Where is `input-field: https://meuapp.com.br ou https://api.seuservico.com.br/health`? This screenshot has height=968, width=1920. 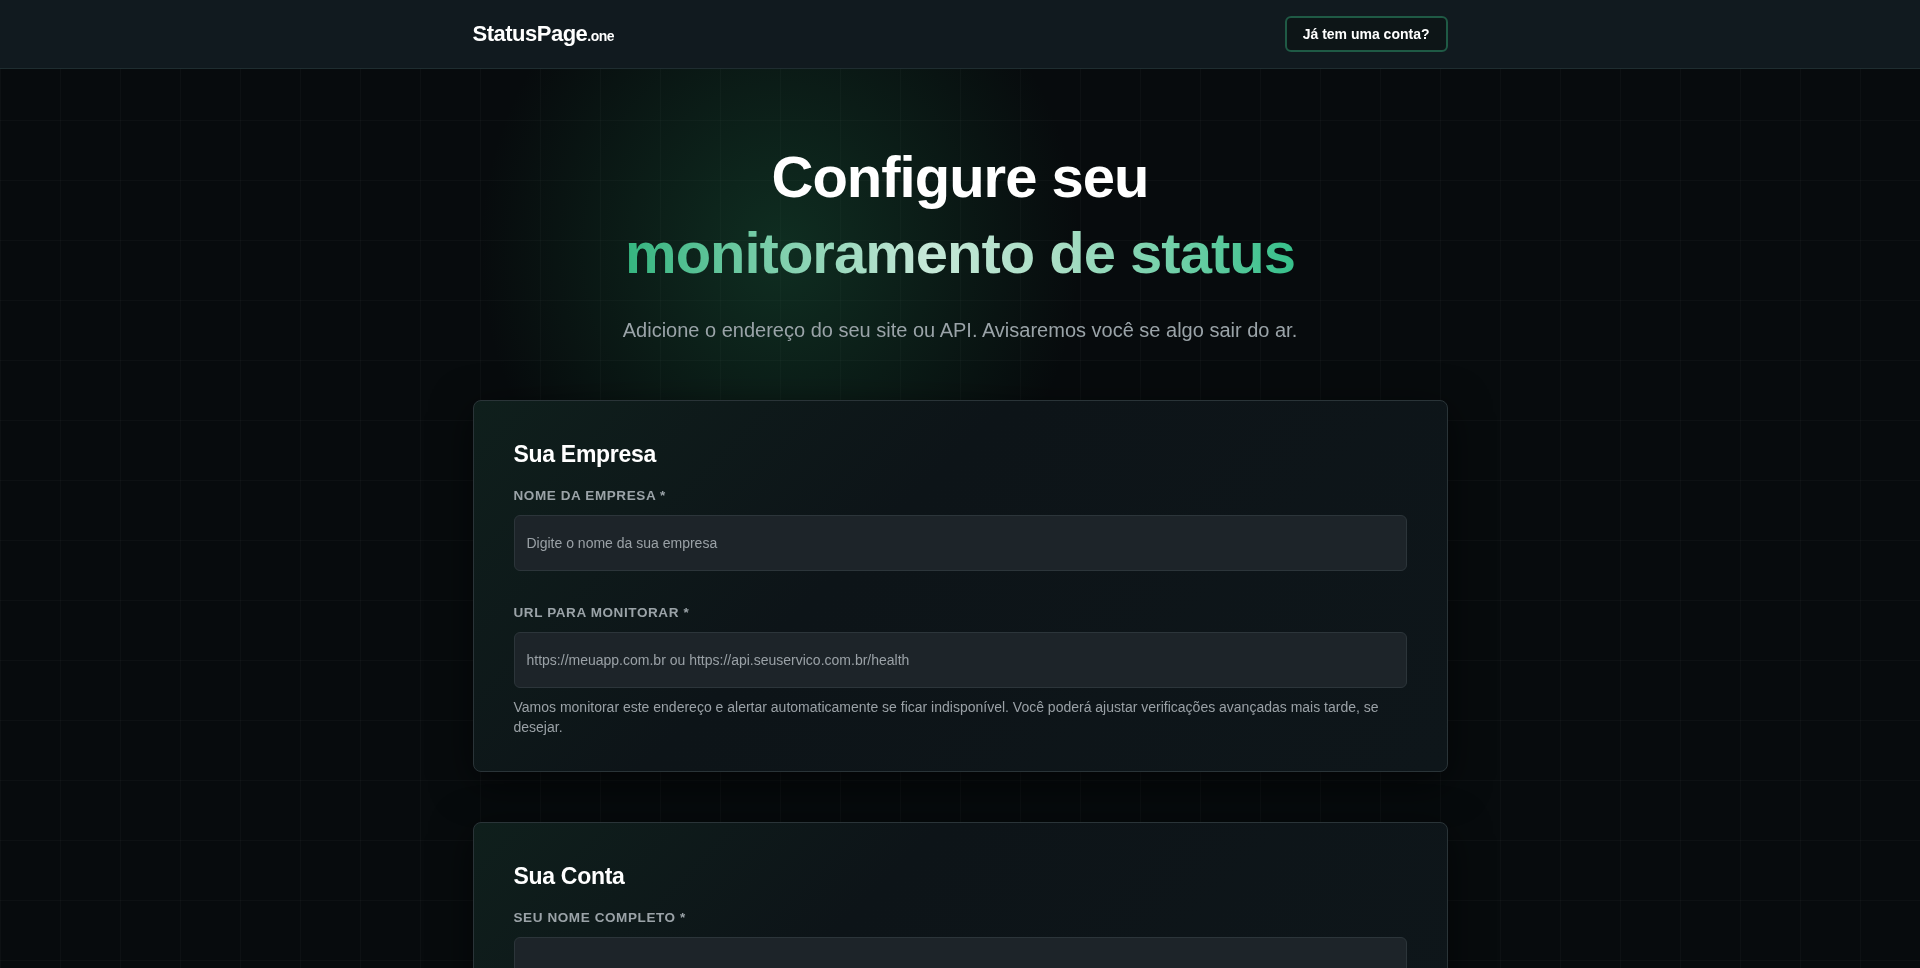 input-field: https://meuapp.com.br ou https://api.seuservico.com.br/health is located at coordinates (960, 660).